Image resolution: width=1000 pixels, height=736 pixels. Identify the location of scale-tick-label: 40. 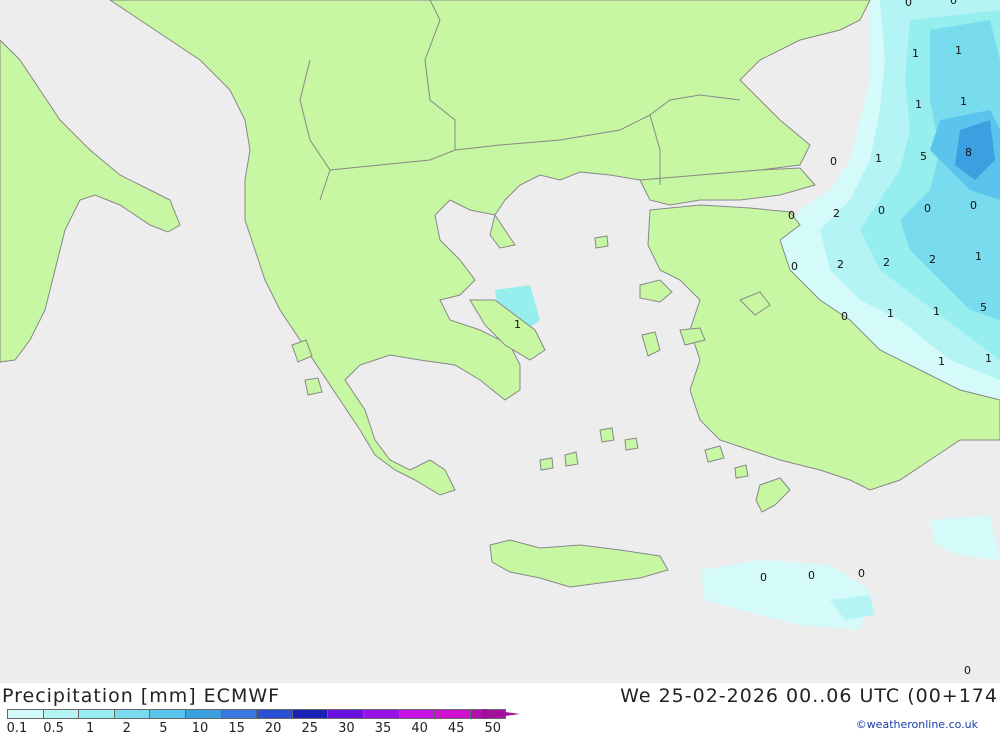
(419, 728).